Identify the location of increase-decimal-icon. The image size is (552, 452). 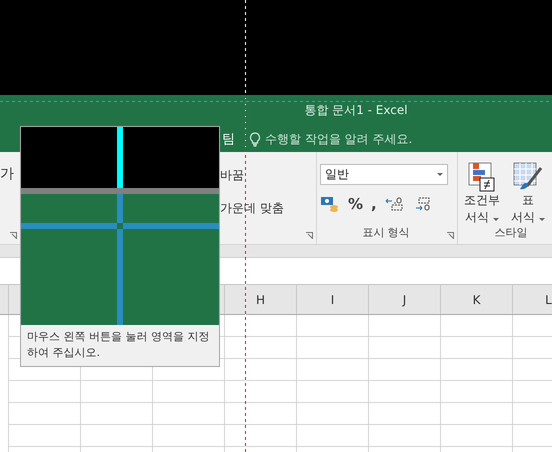
(394, 204).